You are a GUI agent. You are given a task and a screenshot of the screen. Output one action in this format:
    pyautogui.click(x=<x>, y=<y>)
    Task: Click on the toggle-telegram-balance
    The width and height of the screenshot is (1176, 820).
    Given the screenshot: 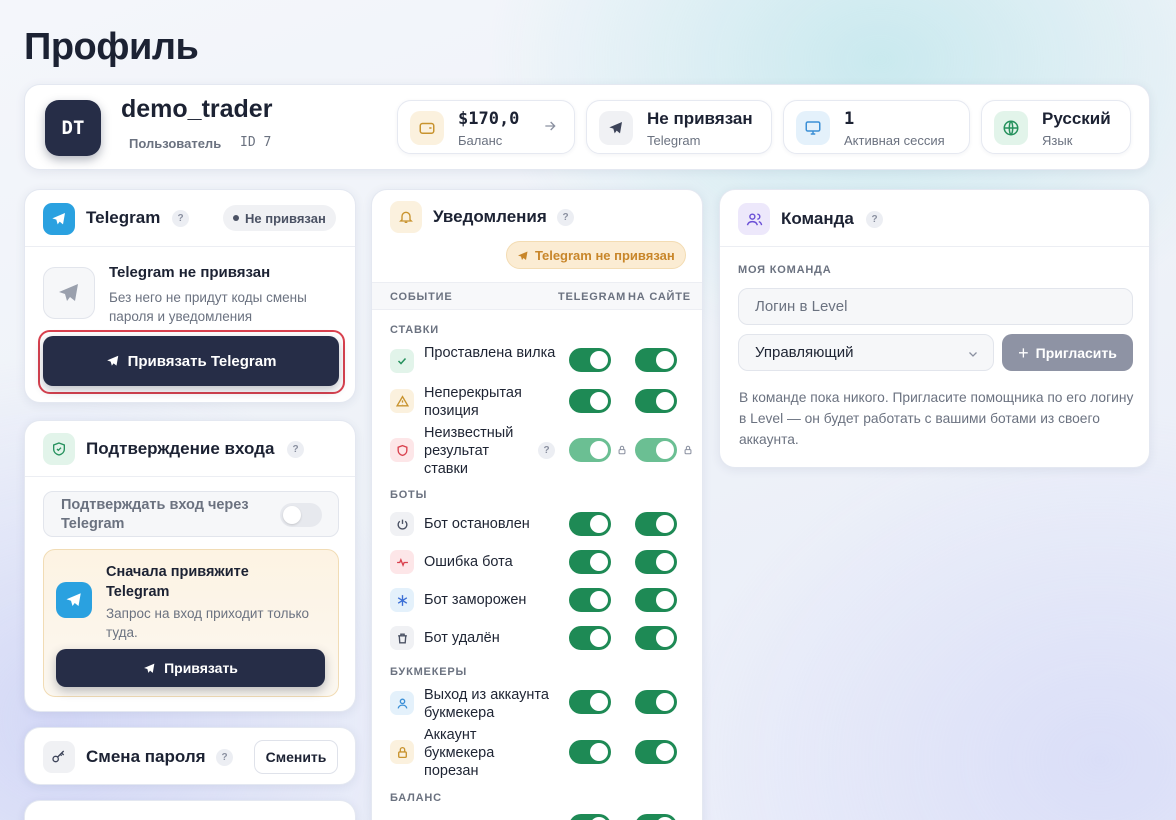 What is the action you would take?
    pyautogui.click(x=590, y=817)
    